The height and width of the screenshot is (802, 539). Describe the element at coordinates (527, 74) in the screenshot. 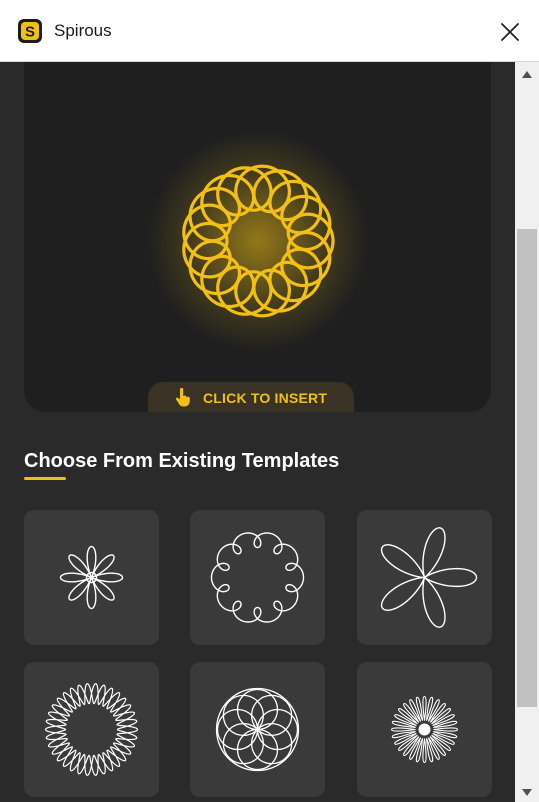

I see `scroll-up-arrow-icon` at that location.